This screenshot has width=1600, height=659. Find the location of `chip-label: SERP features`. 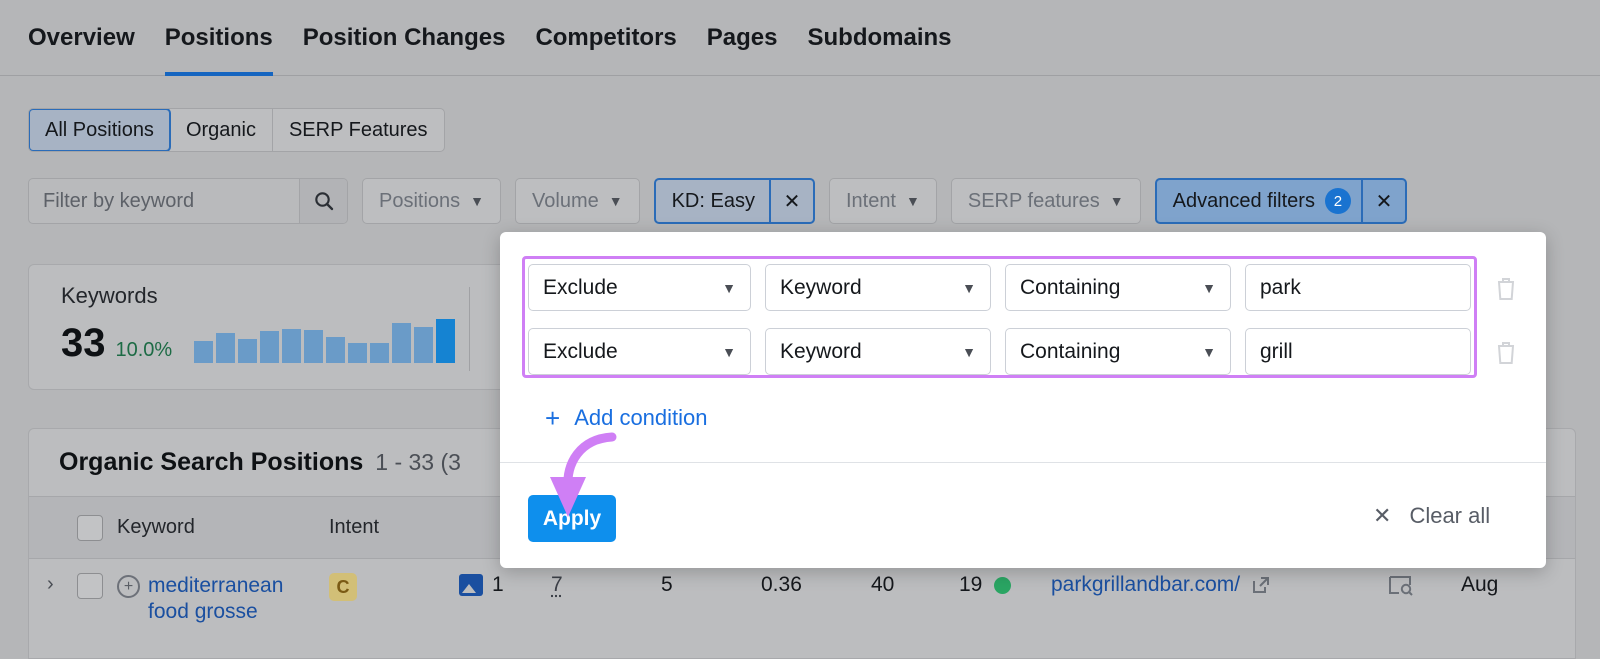

chip-label: SERP features is located at coordinates (1033, 200).